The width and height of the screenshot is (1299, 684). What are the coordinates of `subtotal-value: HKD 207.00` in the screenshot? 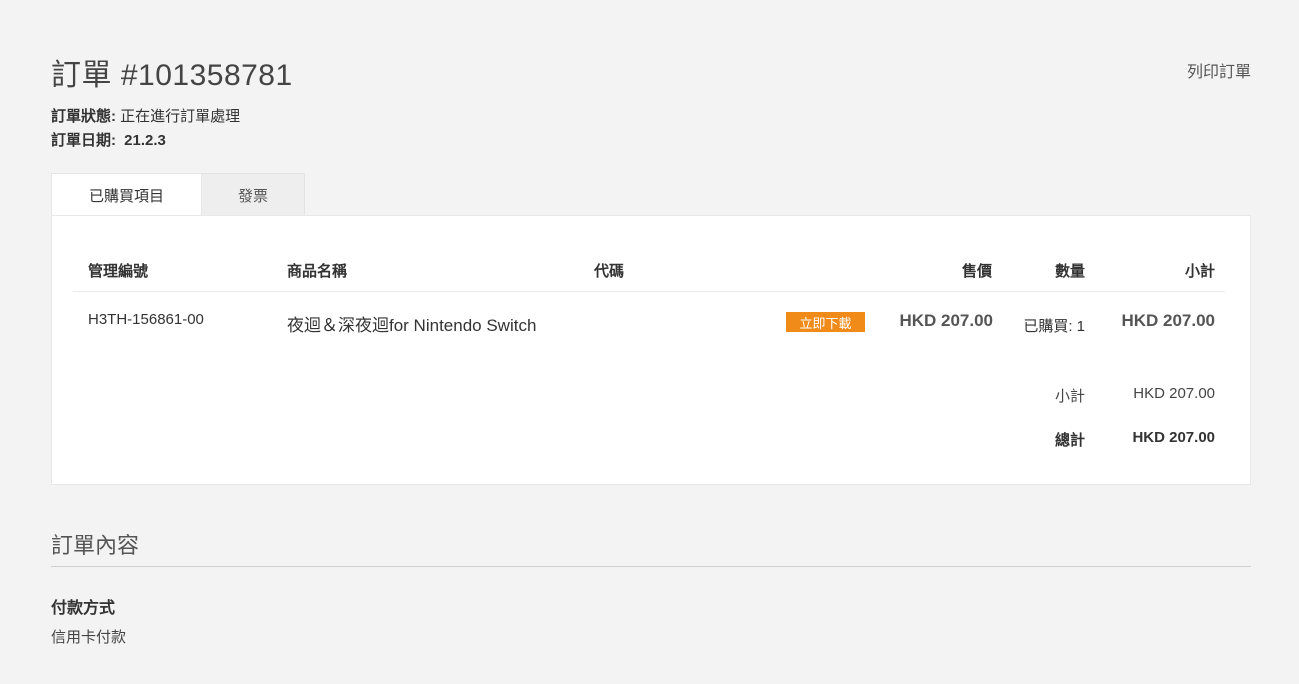 It's located at (1174, 393).